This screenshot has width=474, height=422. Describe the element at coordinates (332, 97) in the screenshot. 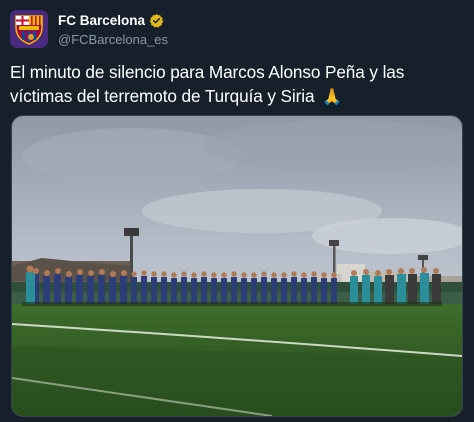

I see `praying-hands-emoji: 🙏` at that location.